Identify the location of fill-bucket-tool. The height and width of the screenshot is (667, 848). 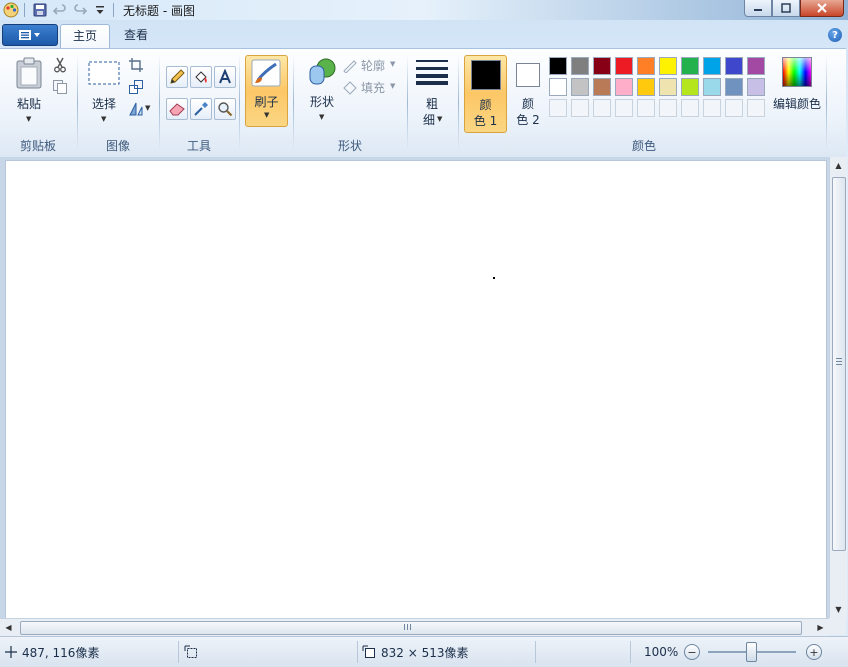
(201, 77).